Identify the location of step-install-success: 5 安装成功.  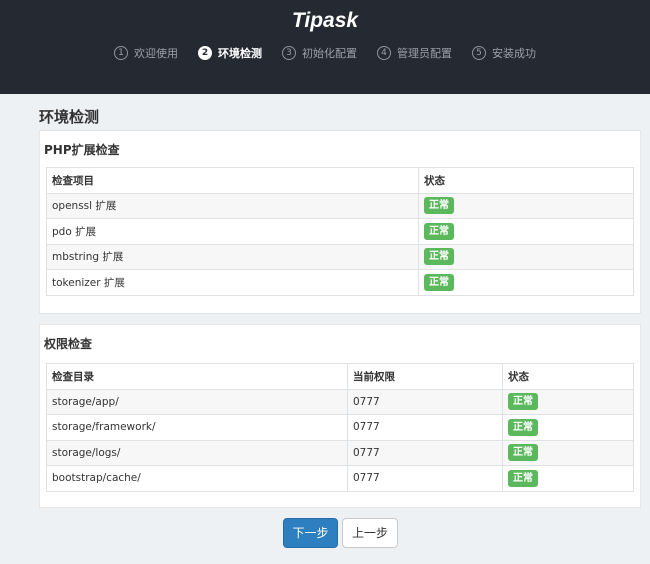
(504, 53).